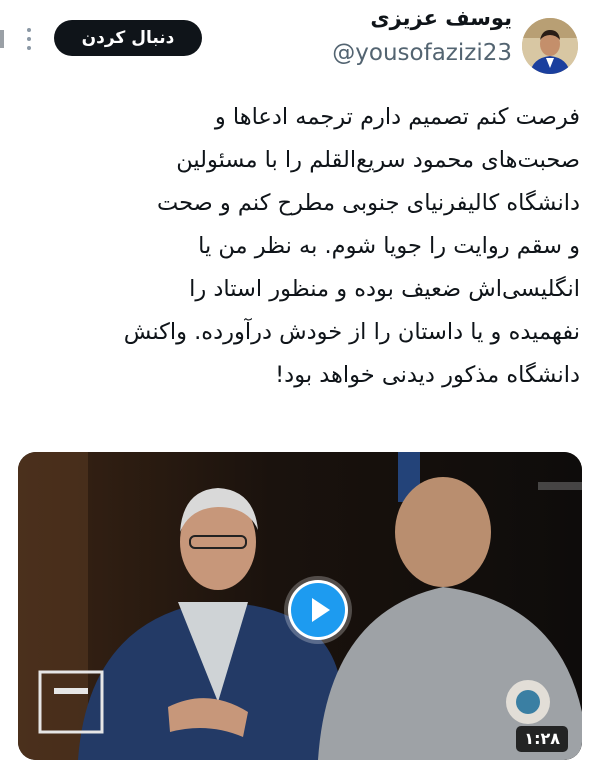 The width and height of the screenshot is (600, 767). Describe the element at coordinates (422, 53) in the screenshot. I see `user-handle: @yousofazizi23` at that location.